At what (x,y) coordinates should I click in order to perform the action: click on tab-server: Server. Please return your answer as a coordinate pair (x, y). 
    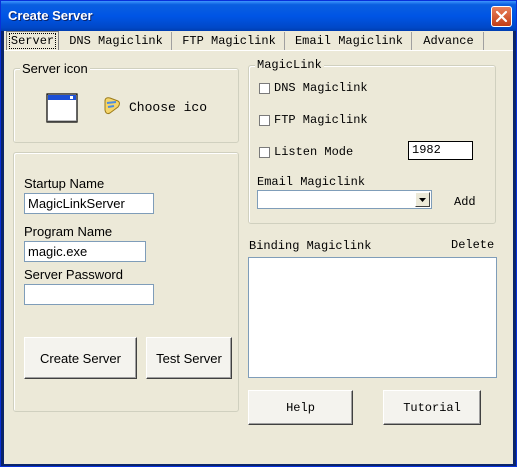
    Looking at the image, I should click on (32, 41).